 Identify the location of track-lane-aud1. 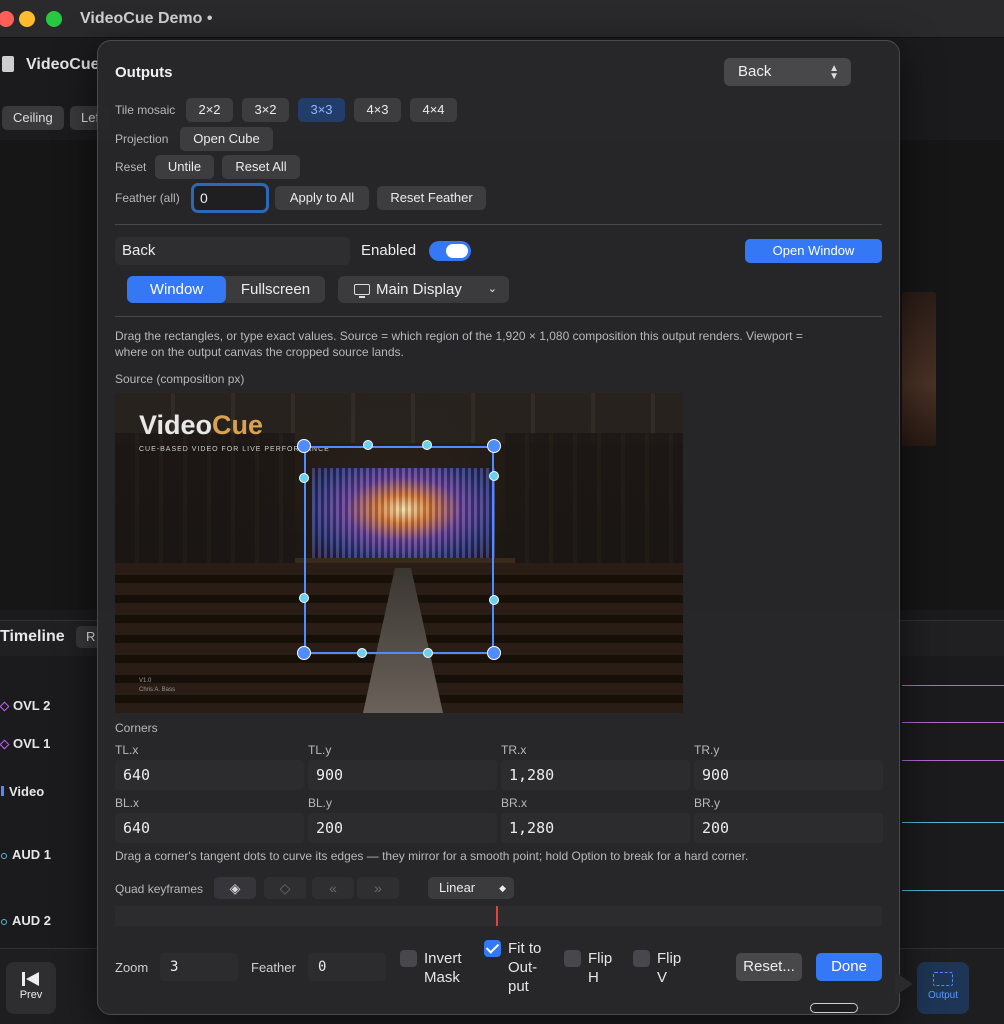
(953, 822).